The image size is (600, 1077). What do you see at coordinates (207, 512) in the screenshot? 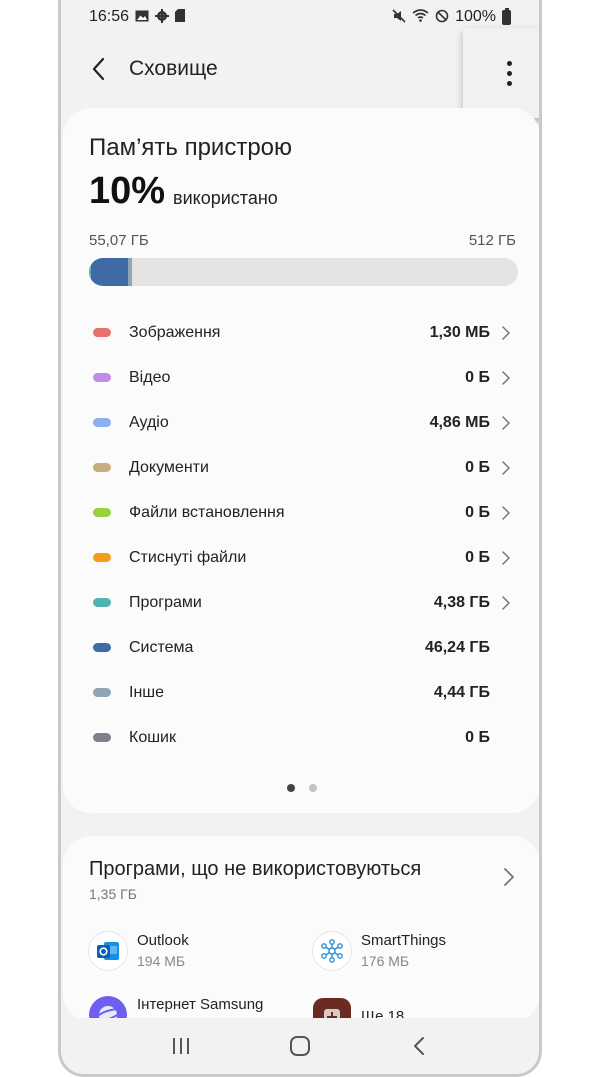
I see `category-label: Файли встановлення` at bounding box center [207, 512].